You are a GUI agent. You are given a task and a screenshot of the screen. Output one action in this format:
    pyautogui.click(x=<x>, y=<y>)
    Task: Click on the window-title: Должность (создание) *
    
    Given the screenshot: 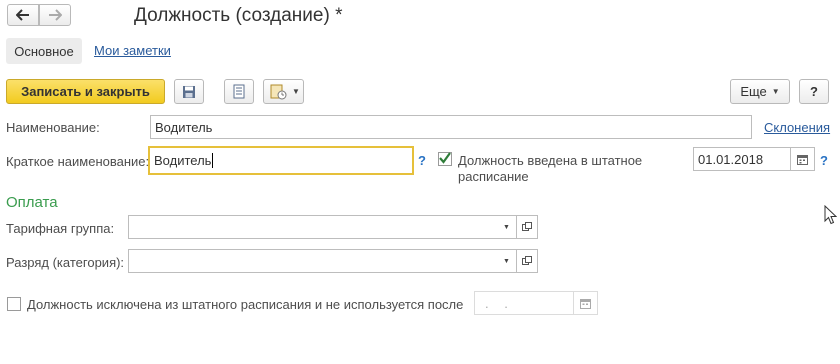 What is the action you would take?
    pyautogui.click(x=238, y=15)
    